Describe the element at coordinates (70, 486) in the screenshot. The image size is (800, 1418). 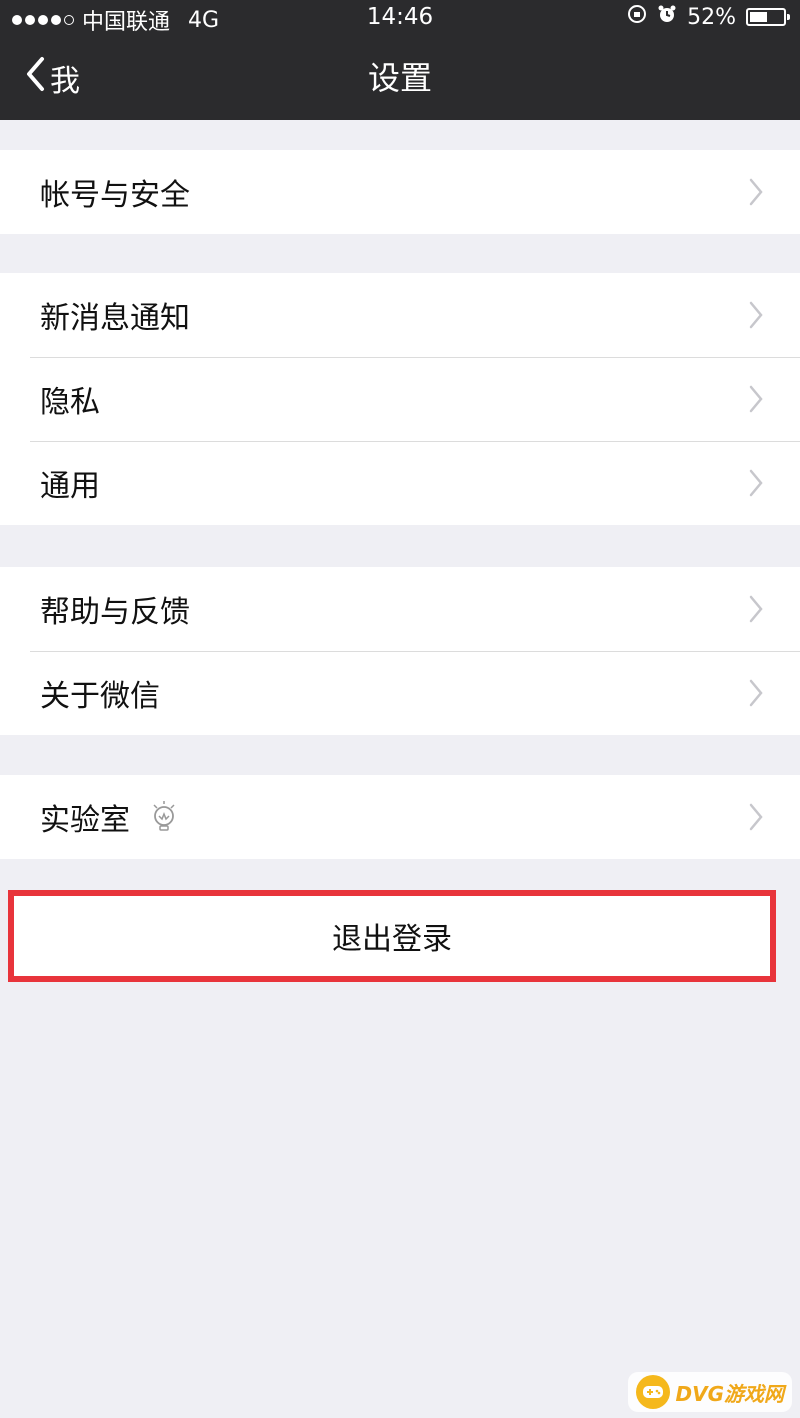
I see `settings-item-label: 通用` at that location.